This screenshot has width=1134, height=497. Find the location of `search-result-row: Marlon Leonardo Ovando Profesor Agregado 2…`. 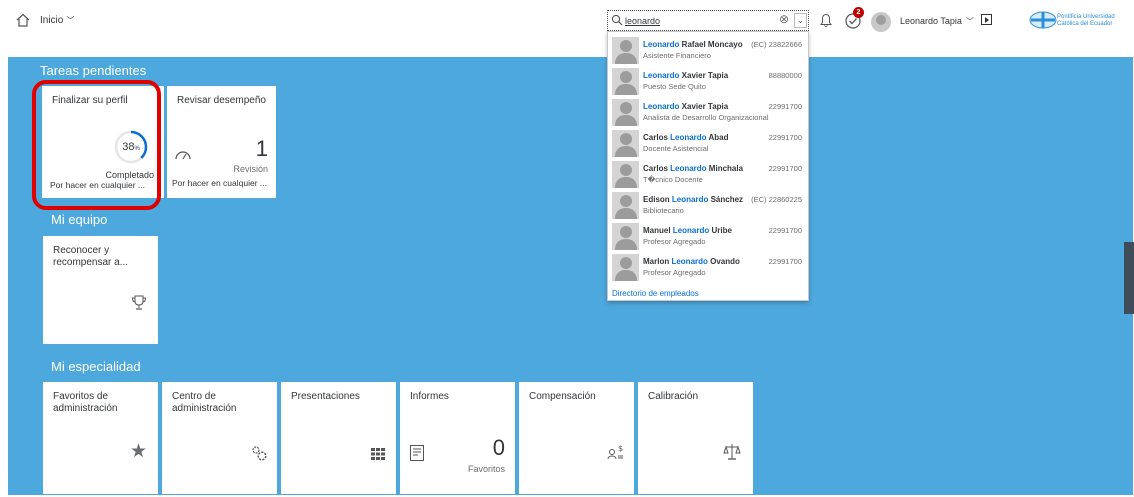

search-result-row: Marlon Leonardo Ovando Profesor Agregado 2… is located at coordinates (708, 267).